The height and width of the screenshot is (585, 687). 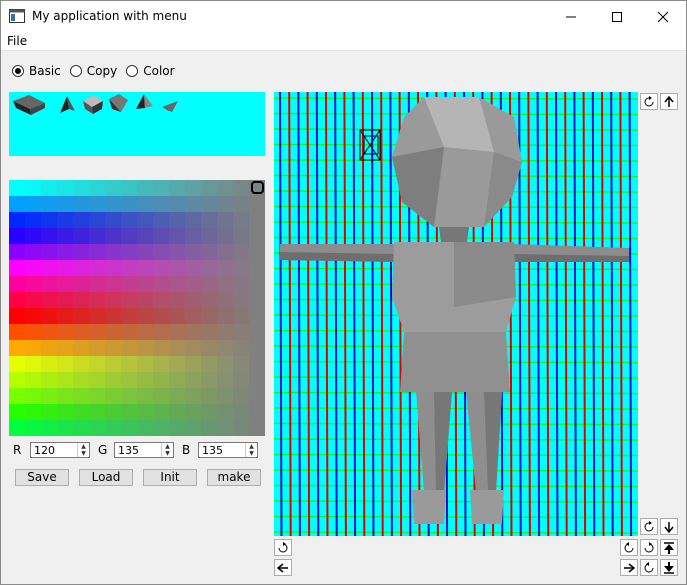 What do you see at coordinates (571, 16) in the screenshot?
I see `minimize-button` at bounding box center [571, 16].